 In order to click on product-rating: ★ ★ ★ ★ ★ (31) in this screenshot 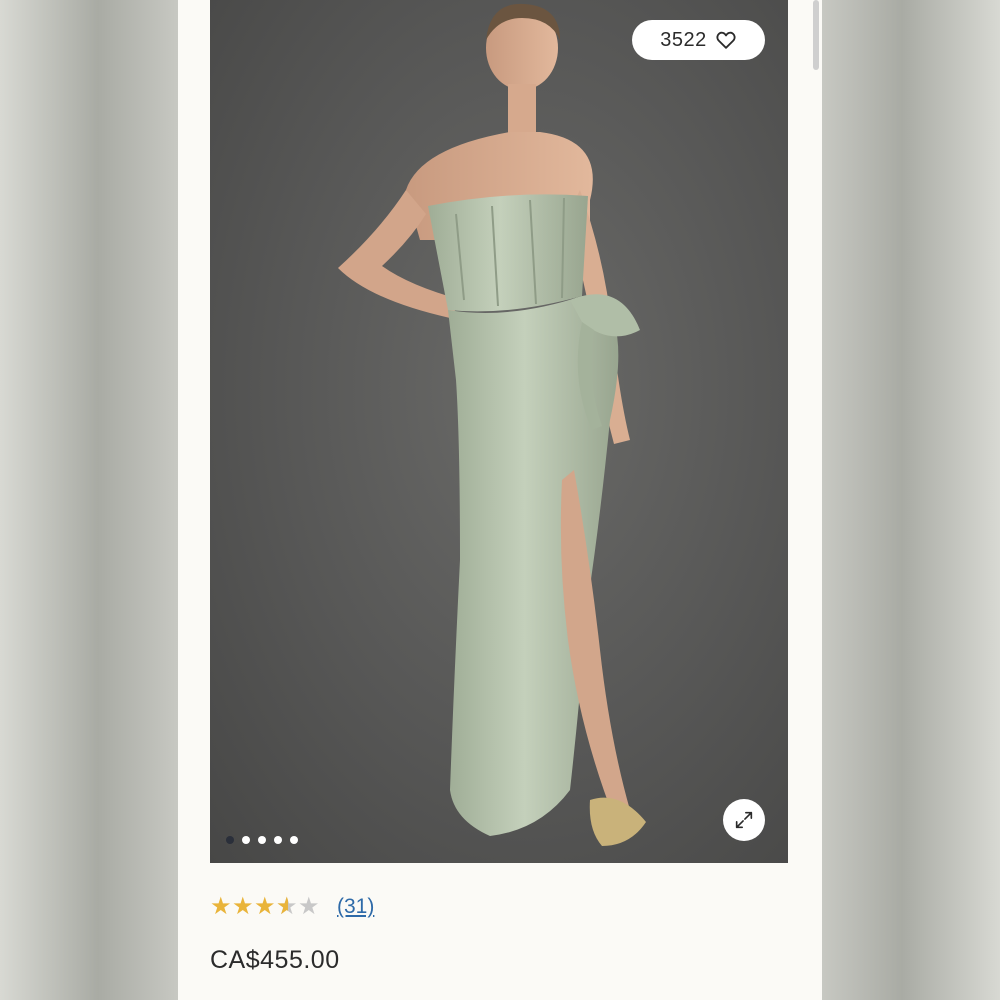, I will do `click(292, 906)`.